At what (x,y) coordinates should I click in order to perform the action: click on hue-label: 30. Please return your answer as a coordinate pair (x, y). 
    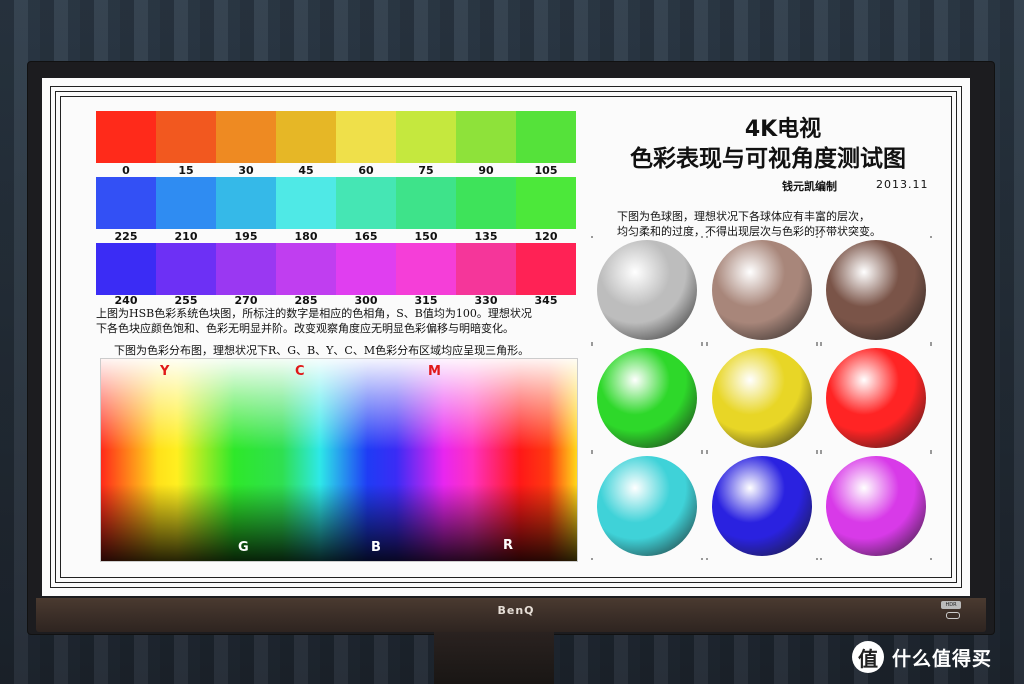
    Looking at the image, I should click on (246, 170).